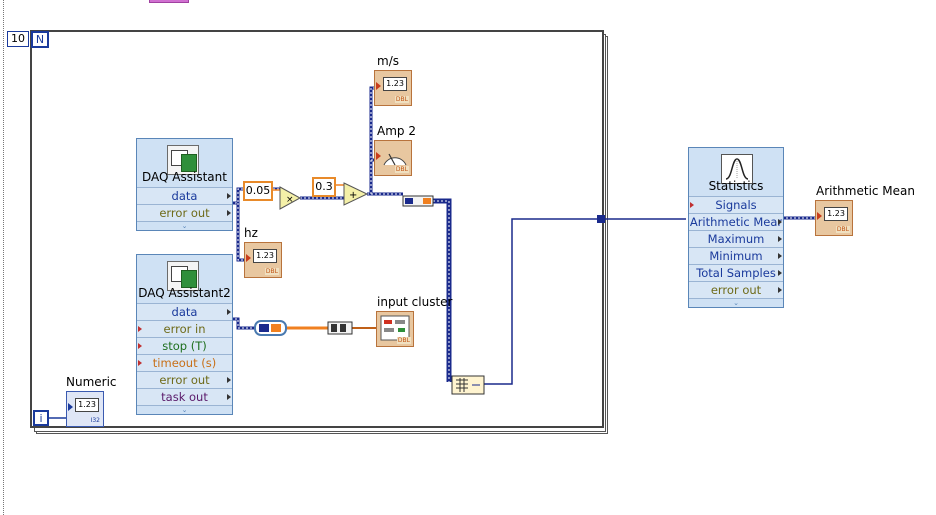  I want to click on statistics-header: Statistics, so click(736, 172).